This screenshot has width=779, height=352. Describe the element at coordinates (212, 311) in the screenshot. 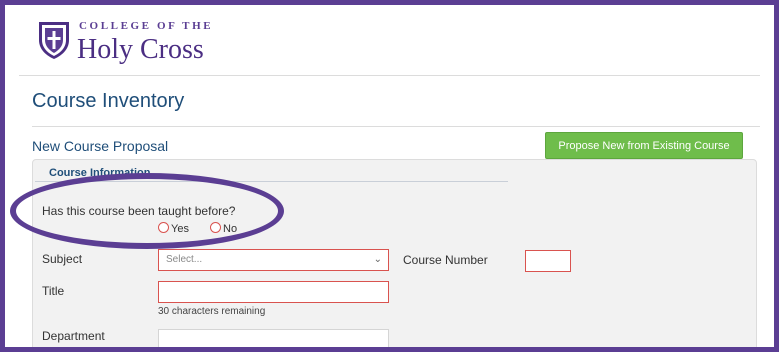

I see `title-characters-remaining: 30 characters remaining` at that location.